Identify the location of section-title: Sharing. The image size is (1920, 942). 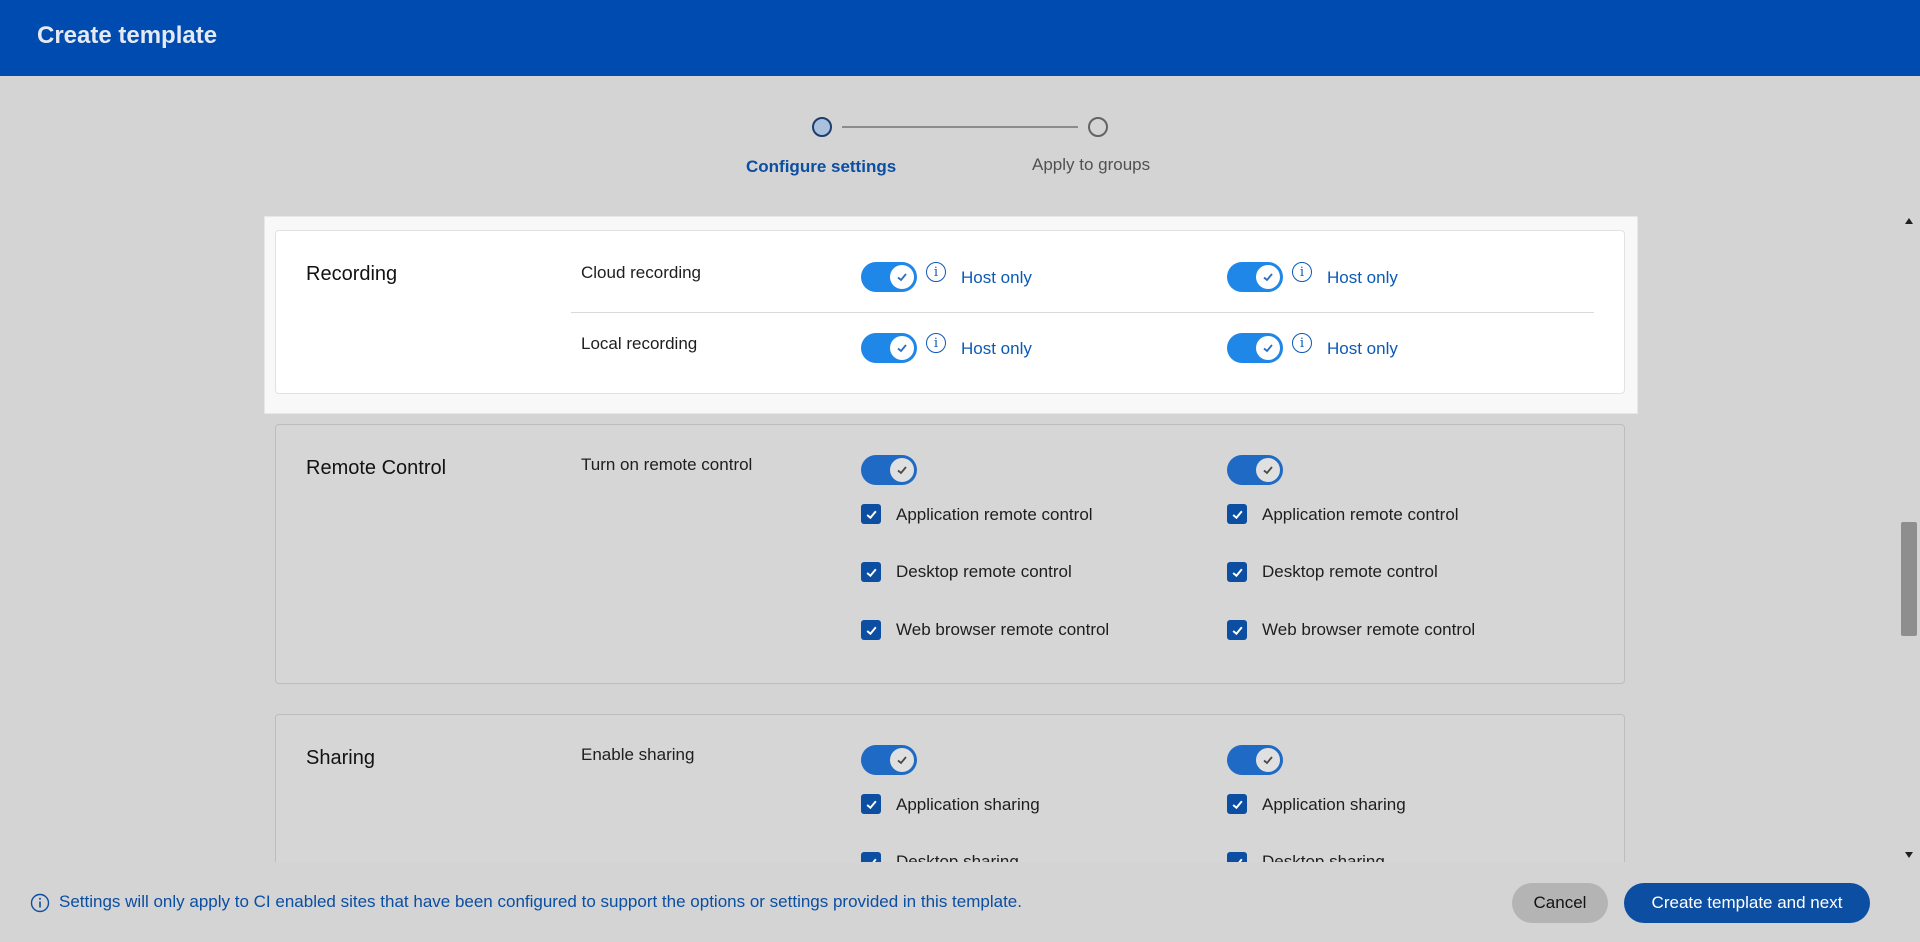
(340, 758).